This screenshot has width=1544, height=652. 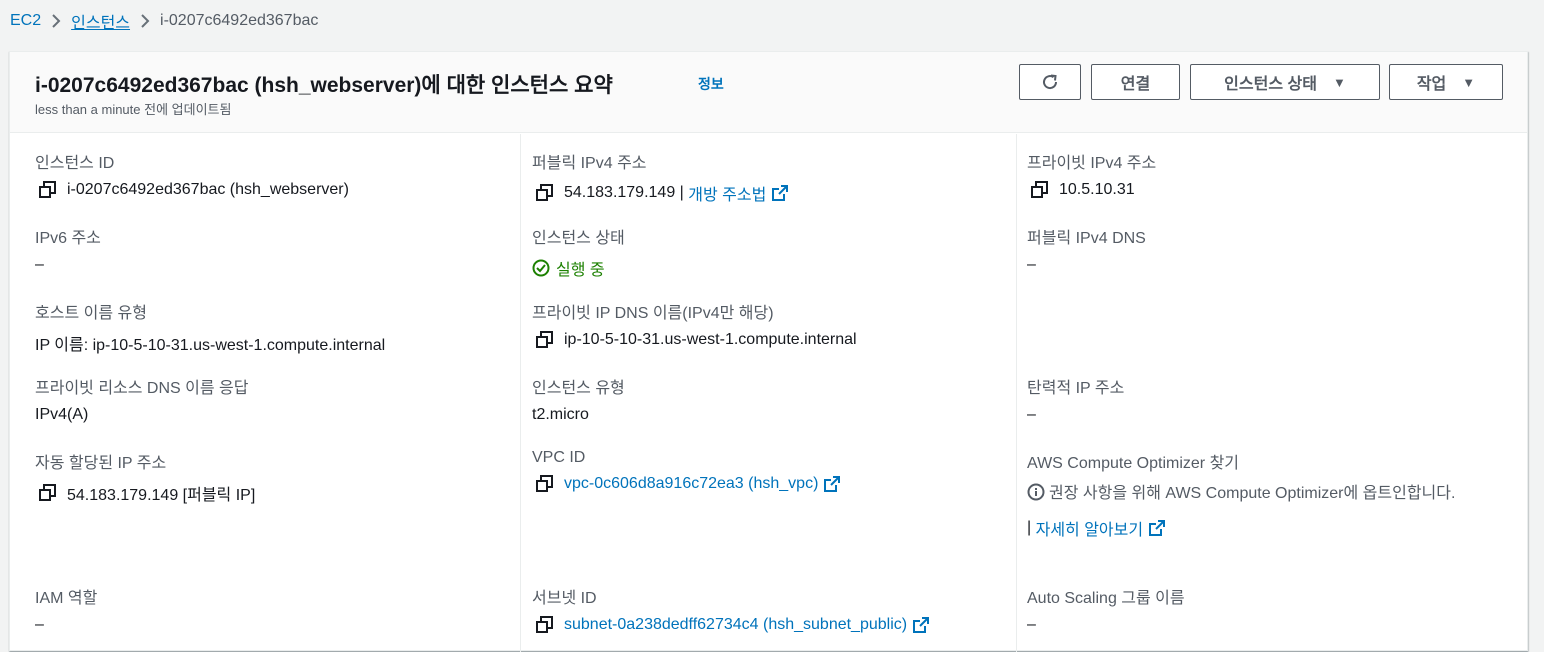 I want to click on field-label: 프라이빗 리소스 DNS 이름 응답, so click(x=142, y=388).